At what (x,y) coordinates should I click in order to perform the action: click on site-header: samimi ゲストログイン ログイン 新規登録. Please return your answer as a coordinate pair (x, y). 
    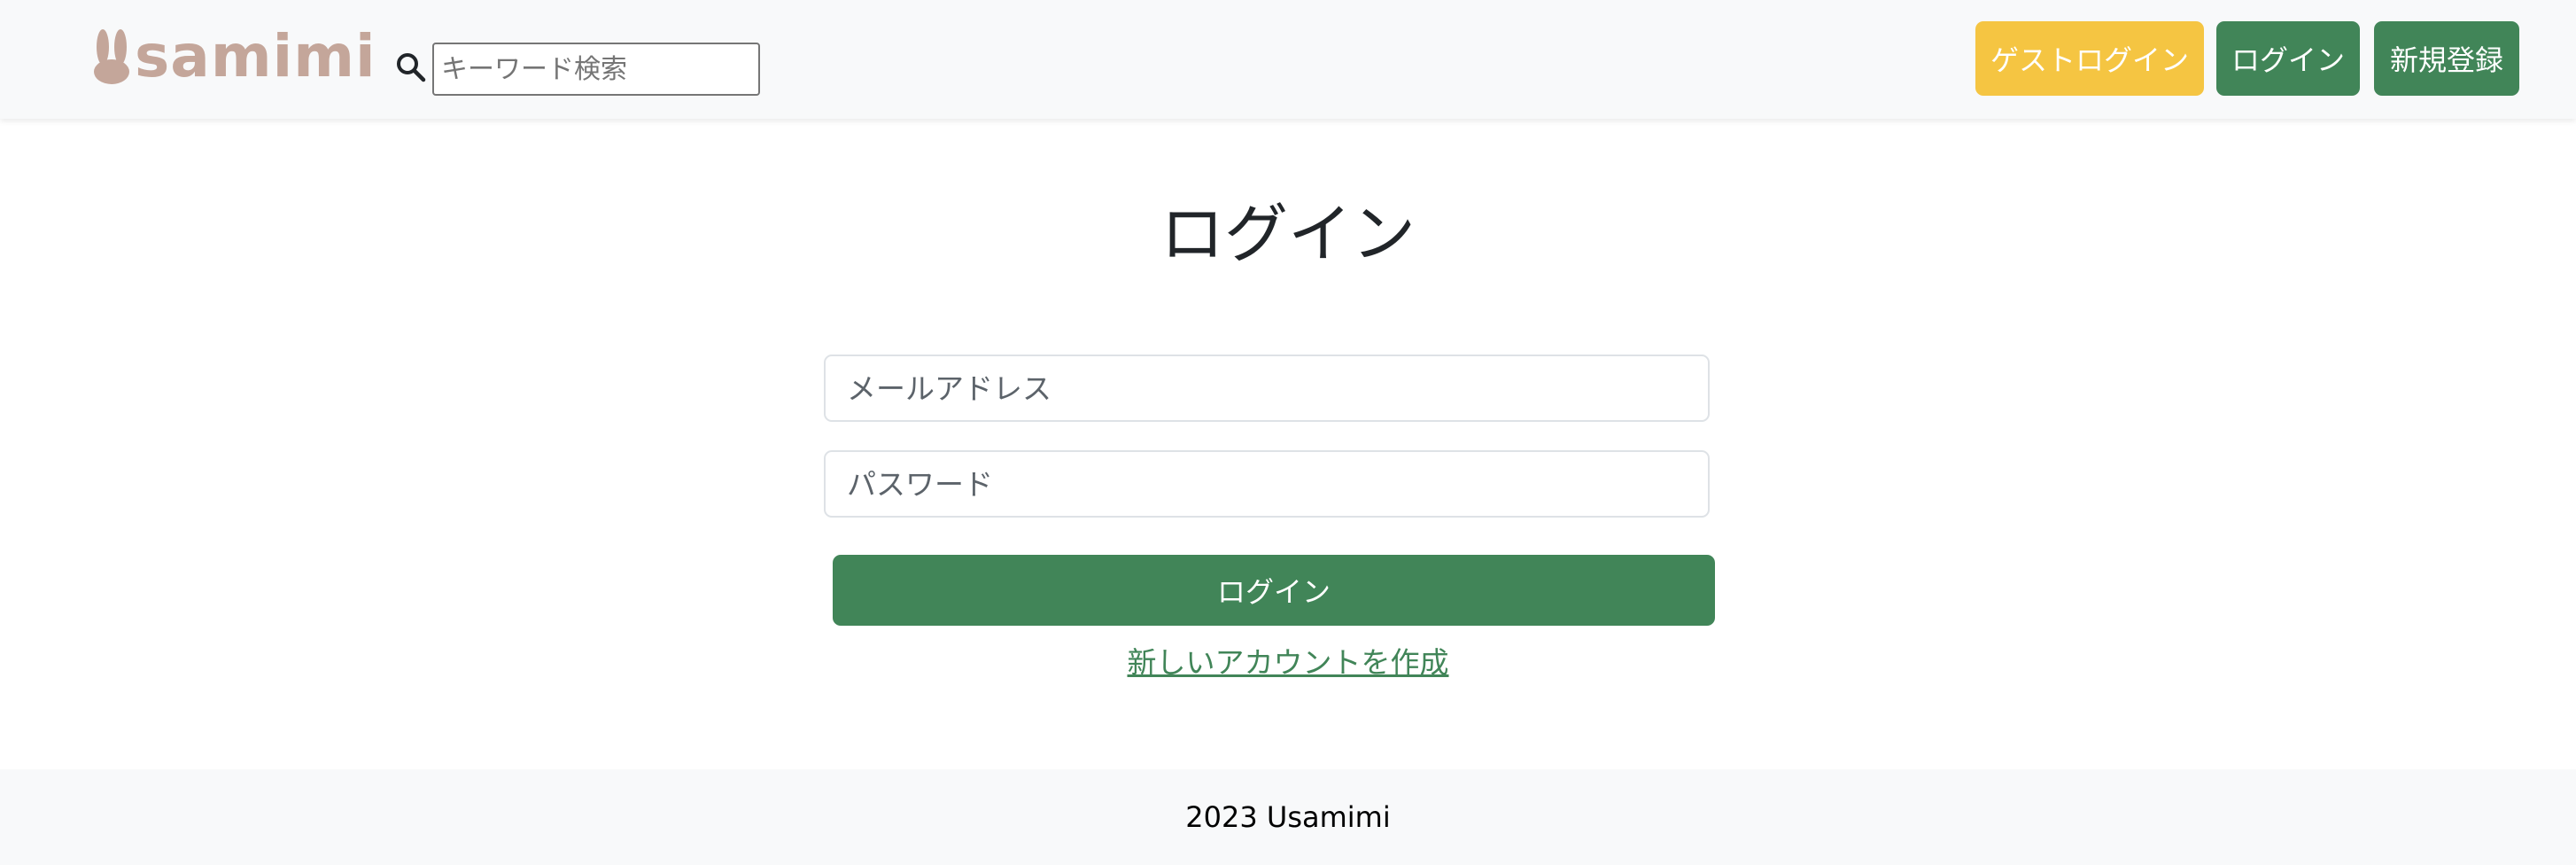
    Looking at the image, I should click on (1288, 59).